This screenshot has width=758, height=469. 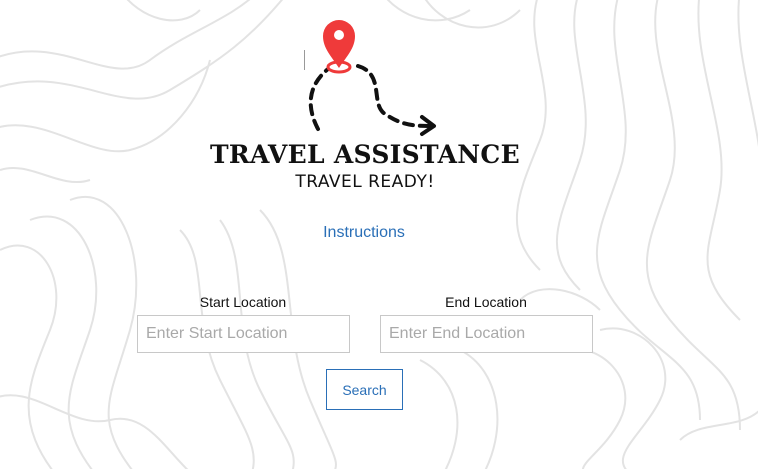 I want to click on text-cursor, so click(x=304, y=60).